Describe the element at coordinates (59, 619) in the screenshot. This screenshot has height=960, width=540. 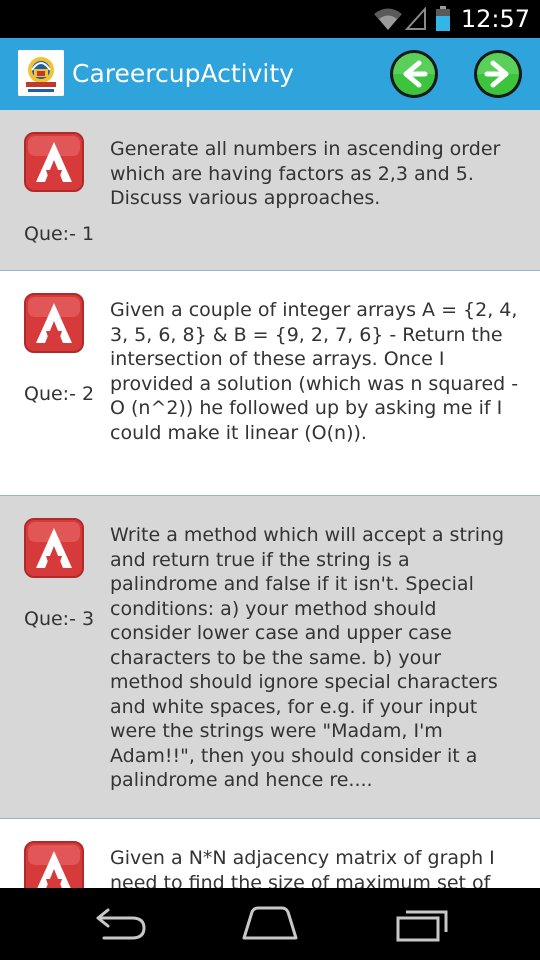
I see `question-number: Que:- 3` at that location.